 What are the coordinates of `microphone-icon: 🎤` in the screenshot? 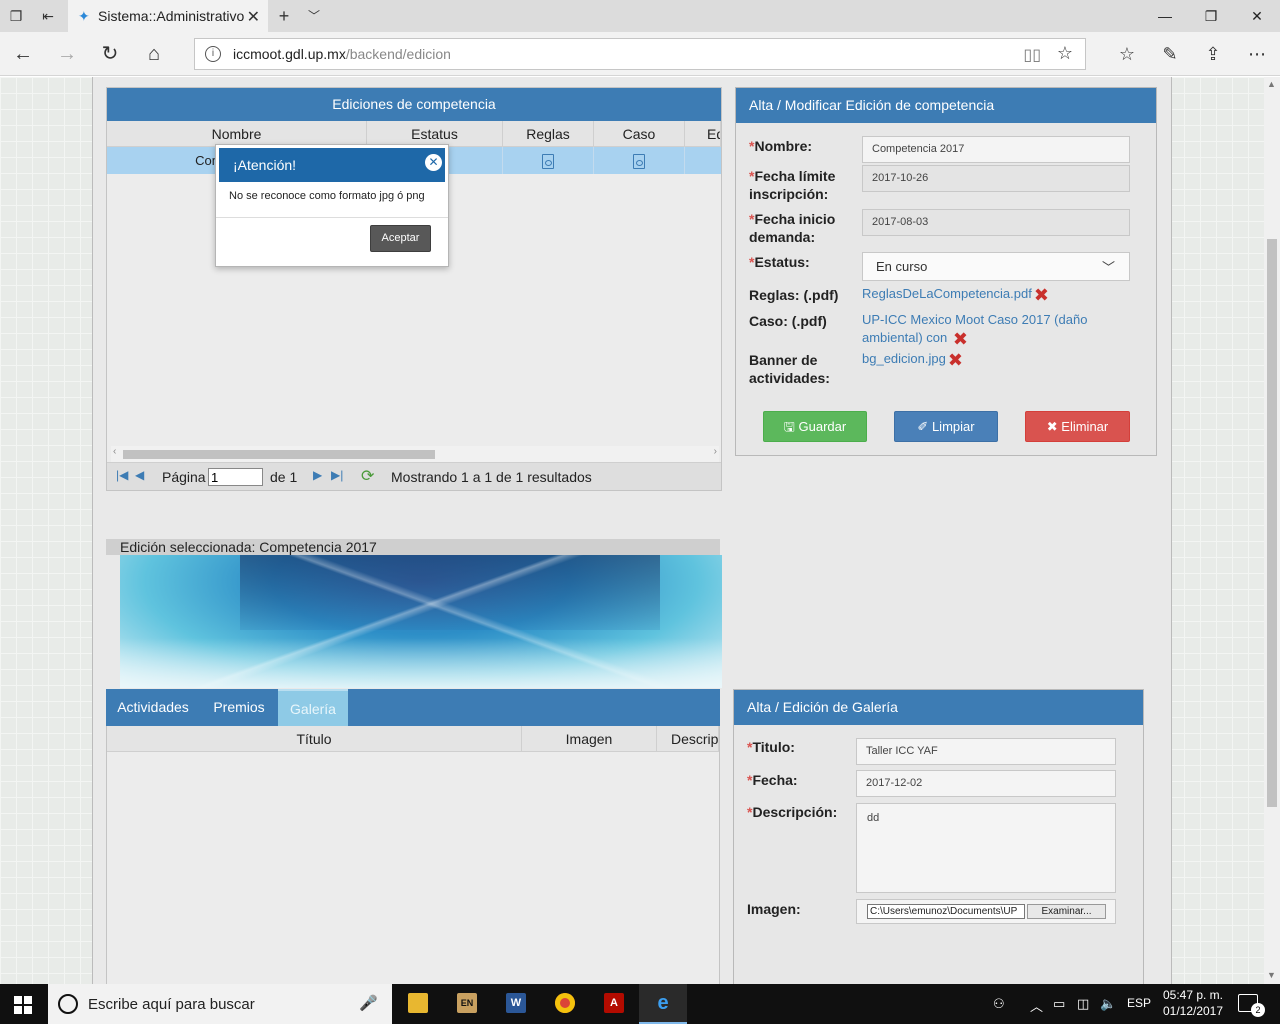 It's located at (368, 1003).